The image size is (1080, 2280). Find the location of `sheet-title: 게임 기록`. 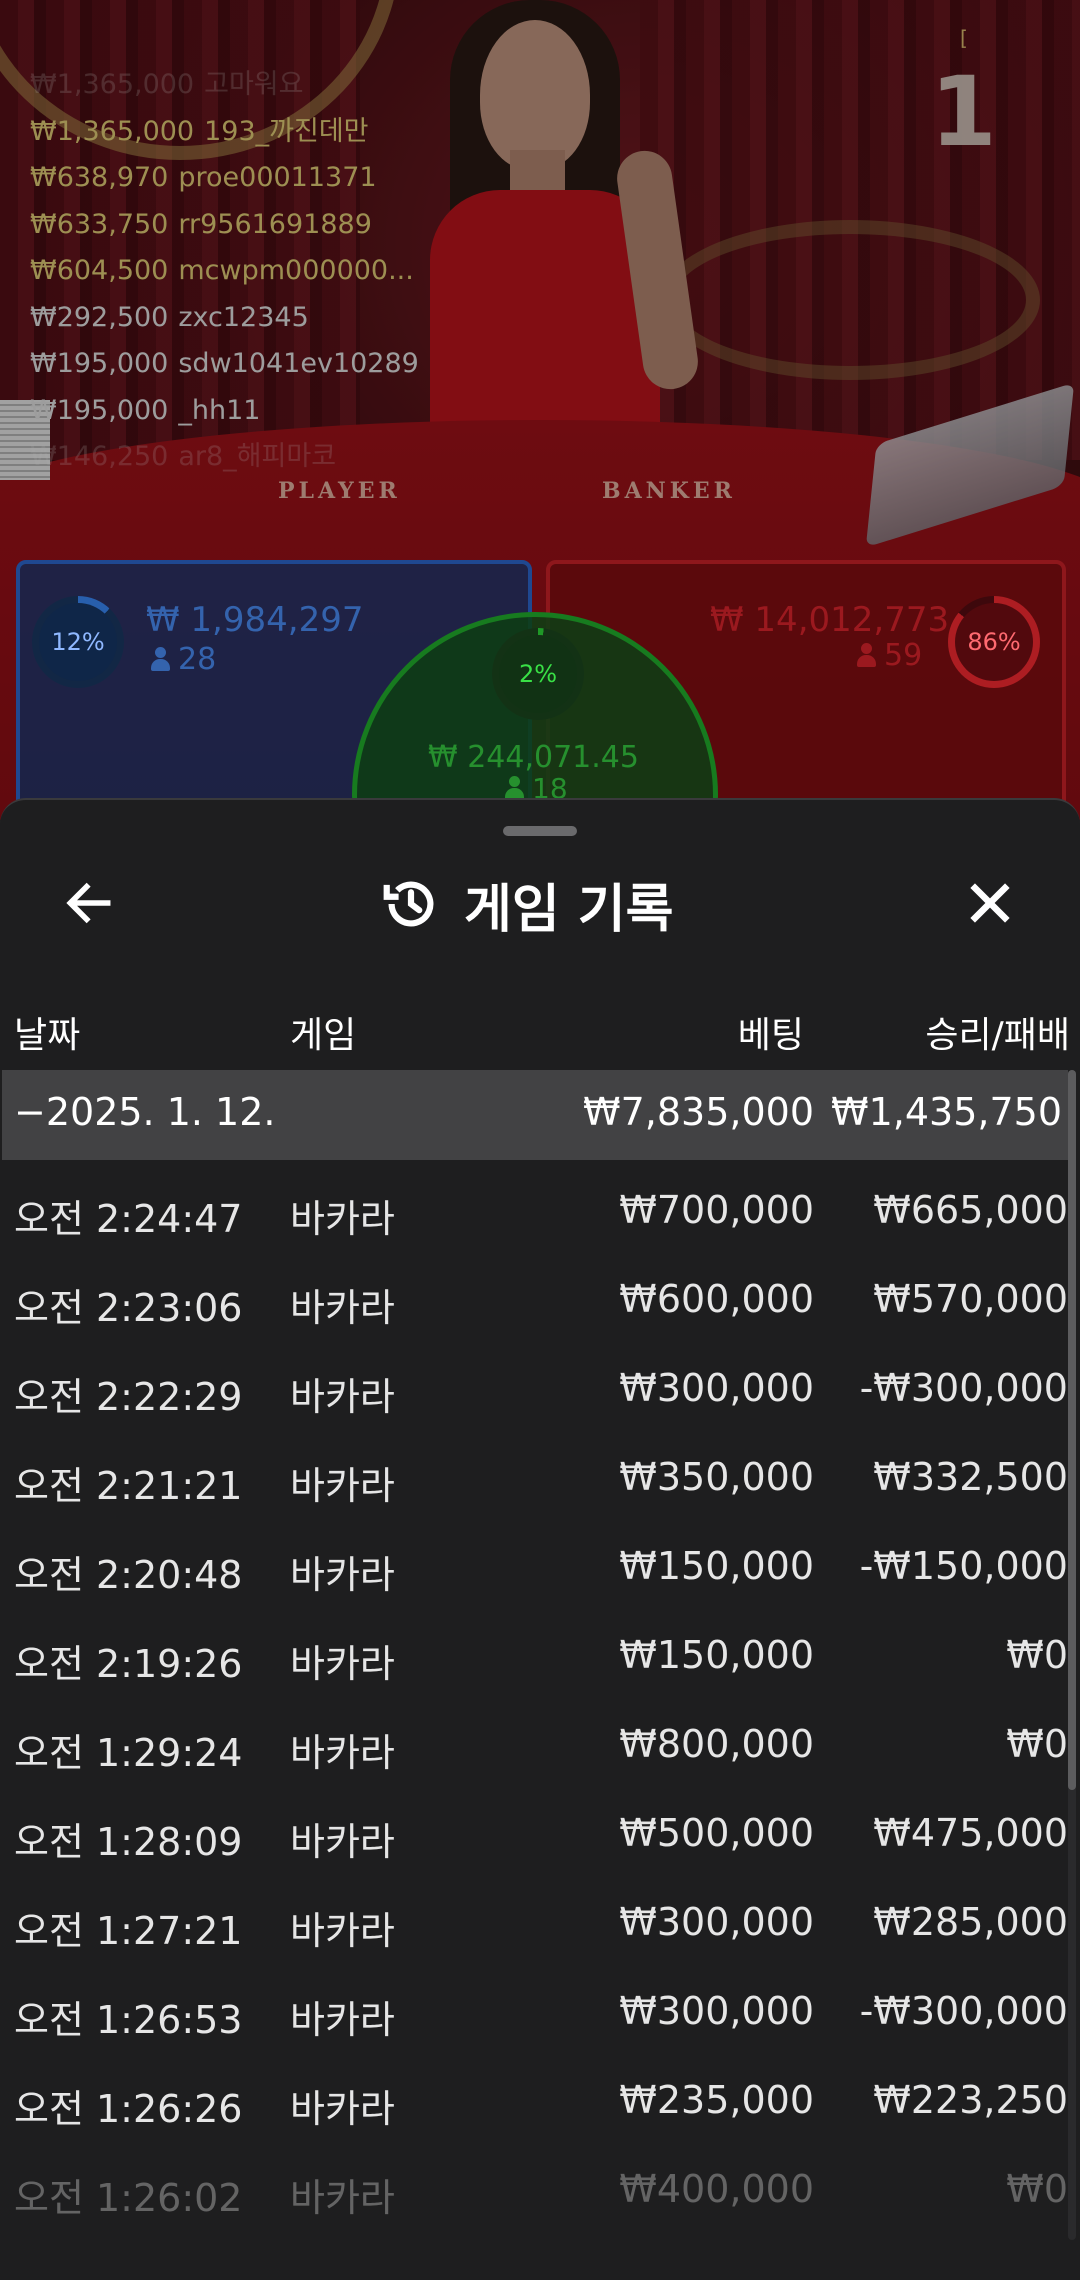

sheet-title: 게임 기록 is located at coordinates (569, 909).